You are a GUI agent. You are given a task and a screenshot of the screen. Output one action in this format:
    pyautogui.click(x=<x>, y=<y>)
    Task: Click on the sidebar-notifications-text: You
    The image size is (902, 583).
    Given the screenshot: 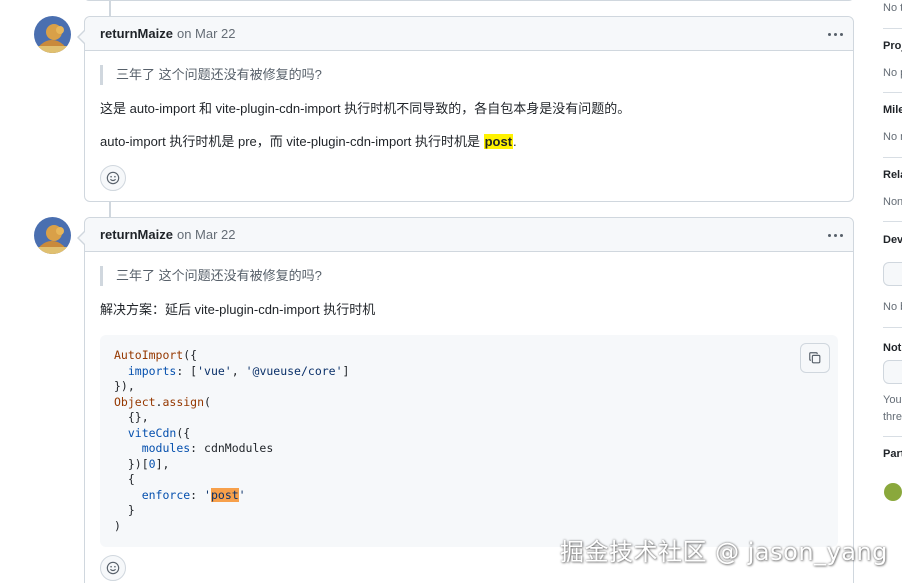 What is the action you would take?
    pyautogui.click(x=892, y=400)
    